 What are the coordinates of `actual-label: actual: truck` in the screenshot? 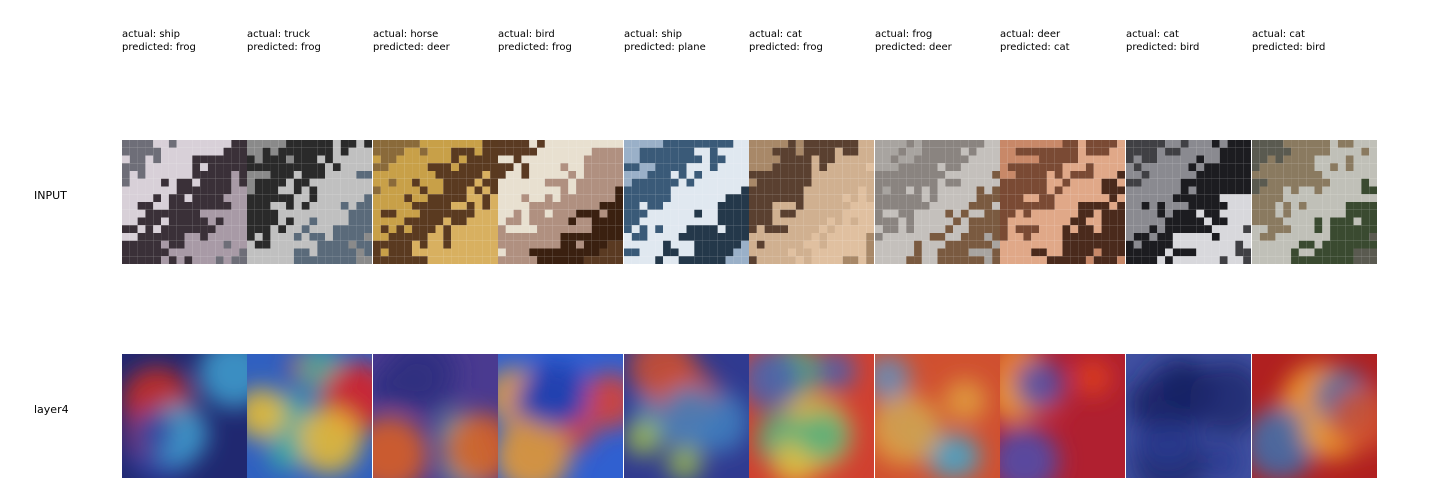 It's located at (278, 34).